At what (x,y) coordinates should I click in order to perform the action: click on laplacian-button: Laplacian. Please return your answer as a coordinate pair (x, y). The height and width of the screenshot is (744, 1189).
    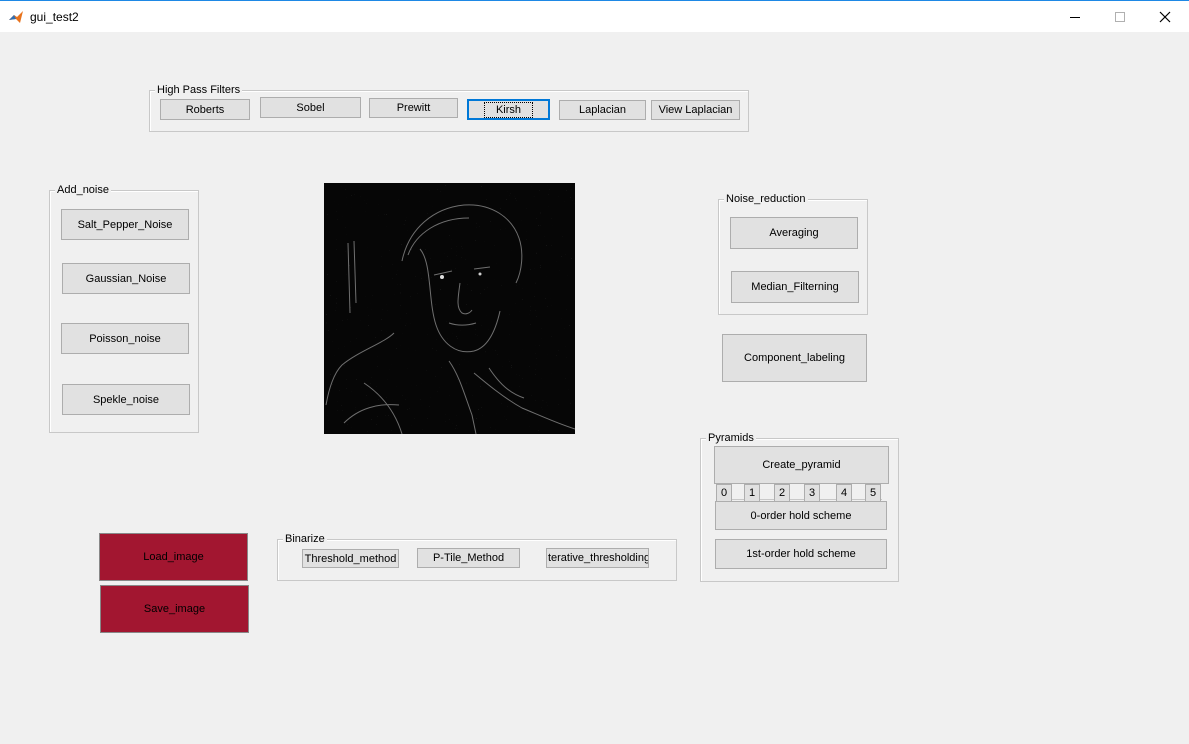
    Looking at the image, I should click on (602, 110).